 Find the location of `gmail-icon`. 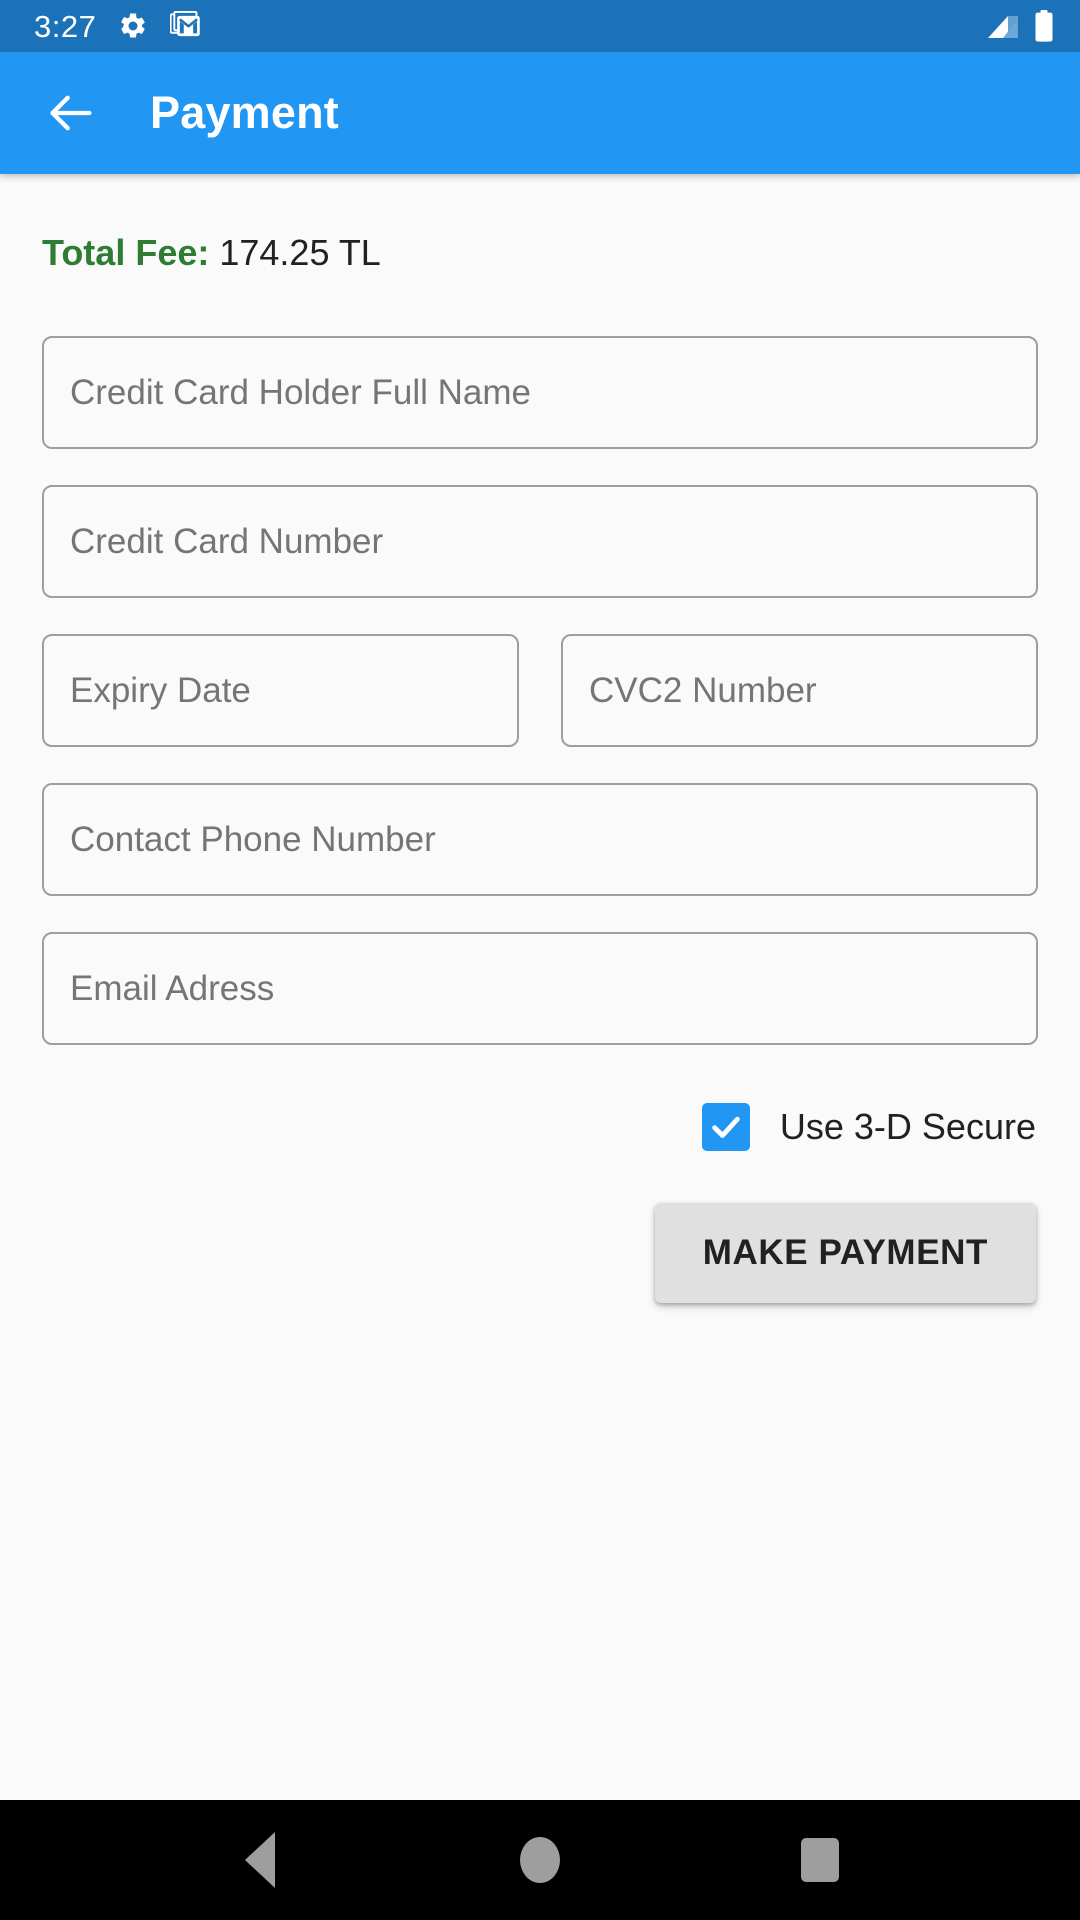

gmail-icon is located at coordinates (186, 26).